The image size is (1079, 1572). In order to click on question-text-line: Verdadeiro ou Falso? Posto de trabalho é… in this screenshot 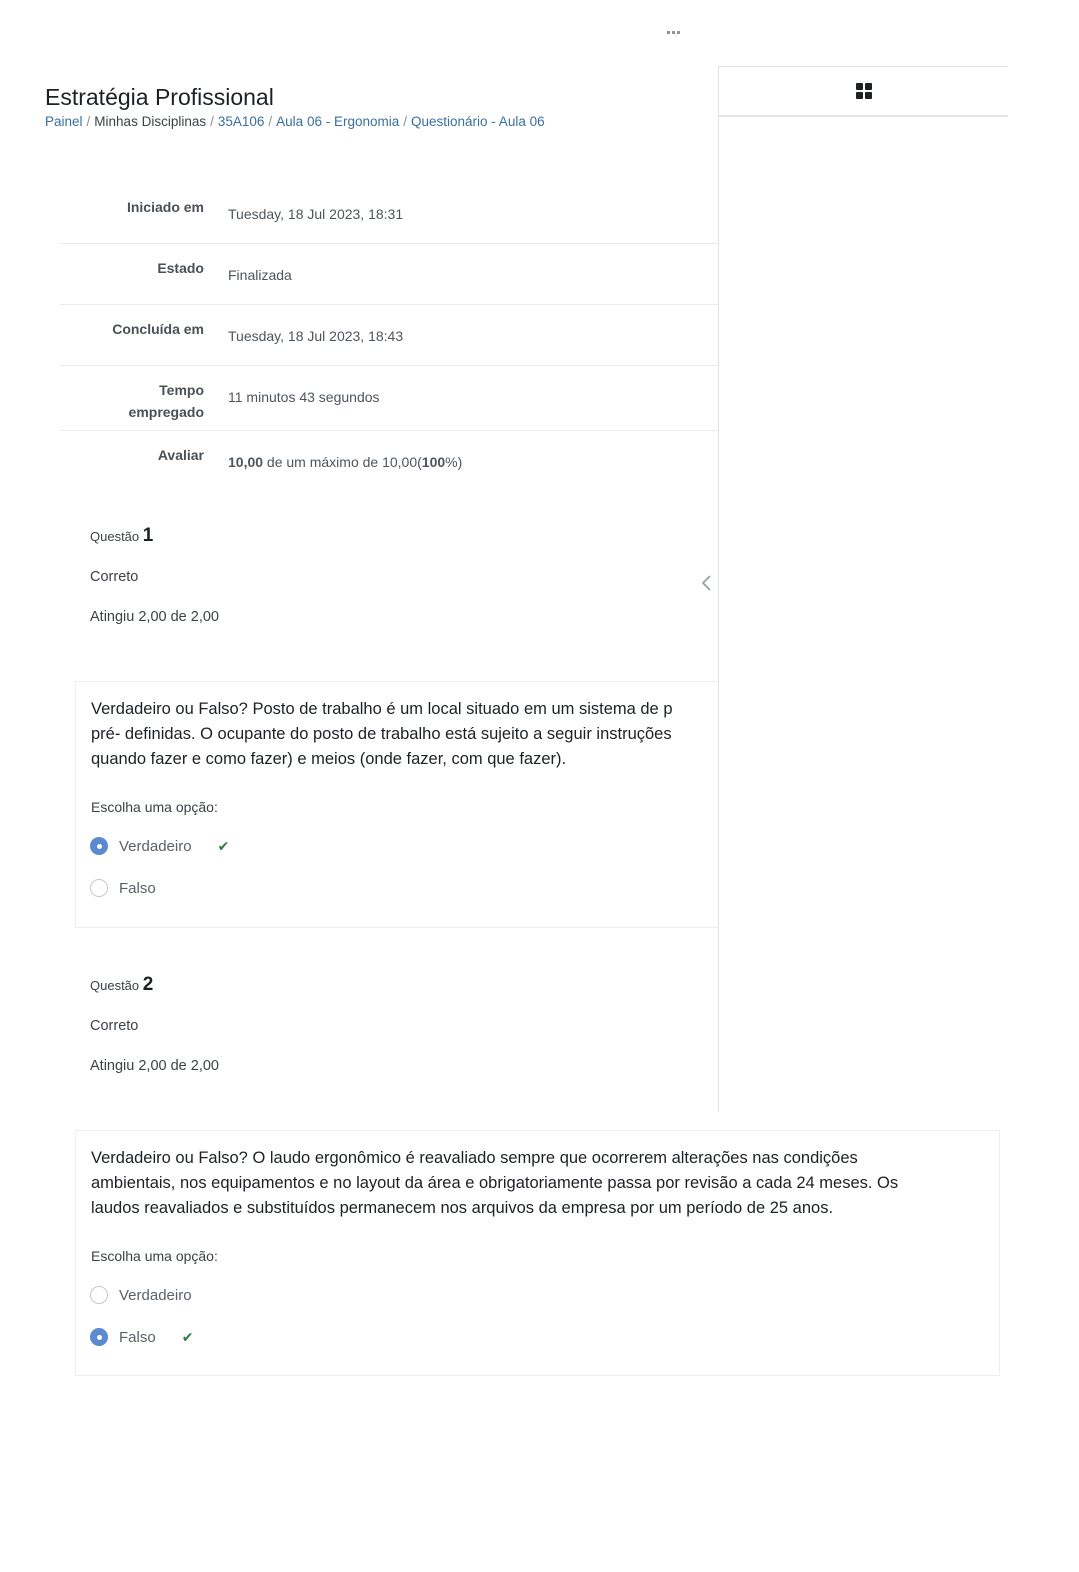, I will do `click(382, 709)`.